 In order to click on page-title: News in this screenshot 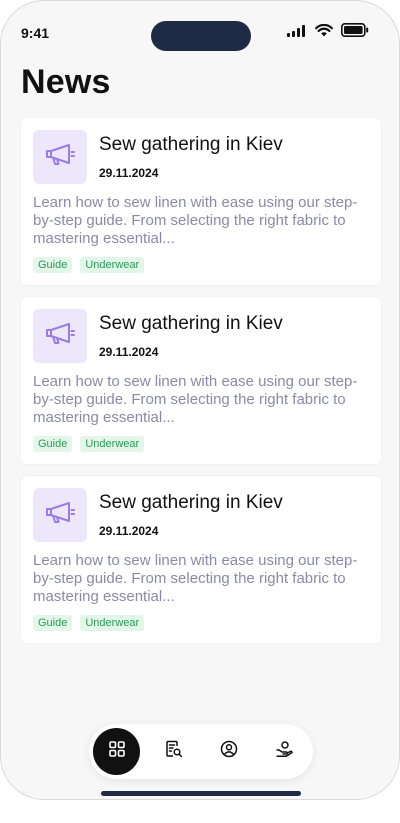, I will do `click(66, 82)`.